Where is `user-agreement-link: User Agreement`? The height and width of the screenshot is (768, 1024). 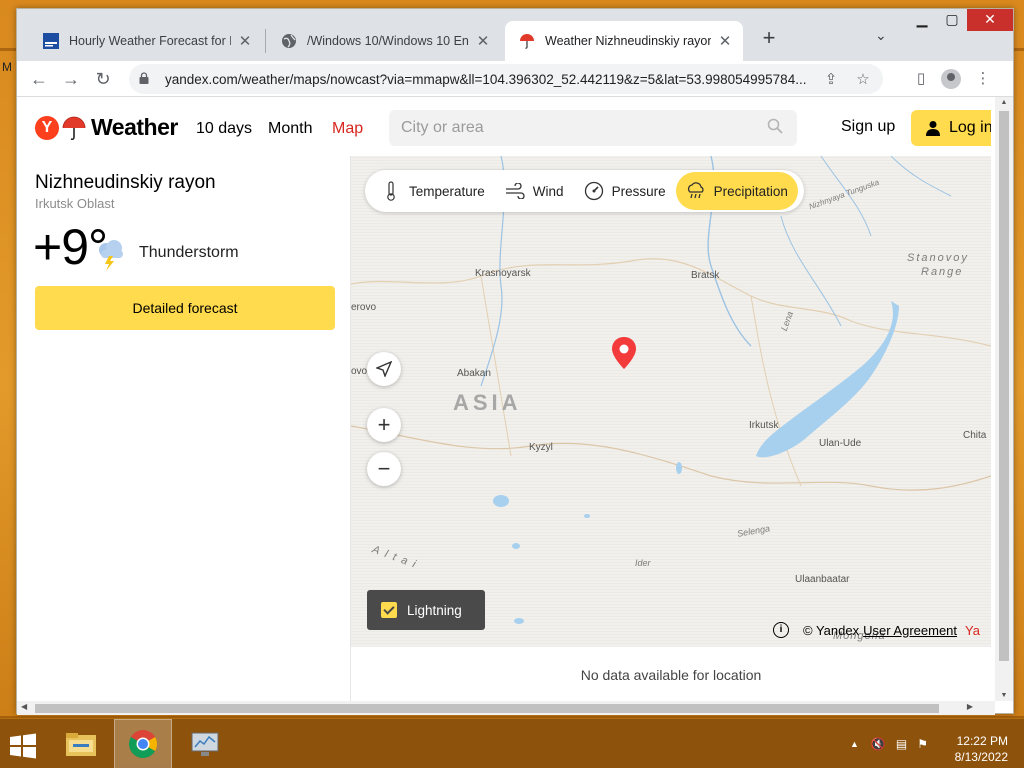 user-agreement-link: User Agreement is located at coordinates (910, 630).